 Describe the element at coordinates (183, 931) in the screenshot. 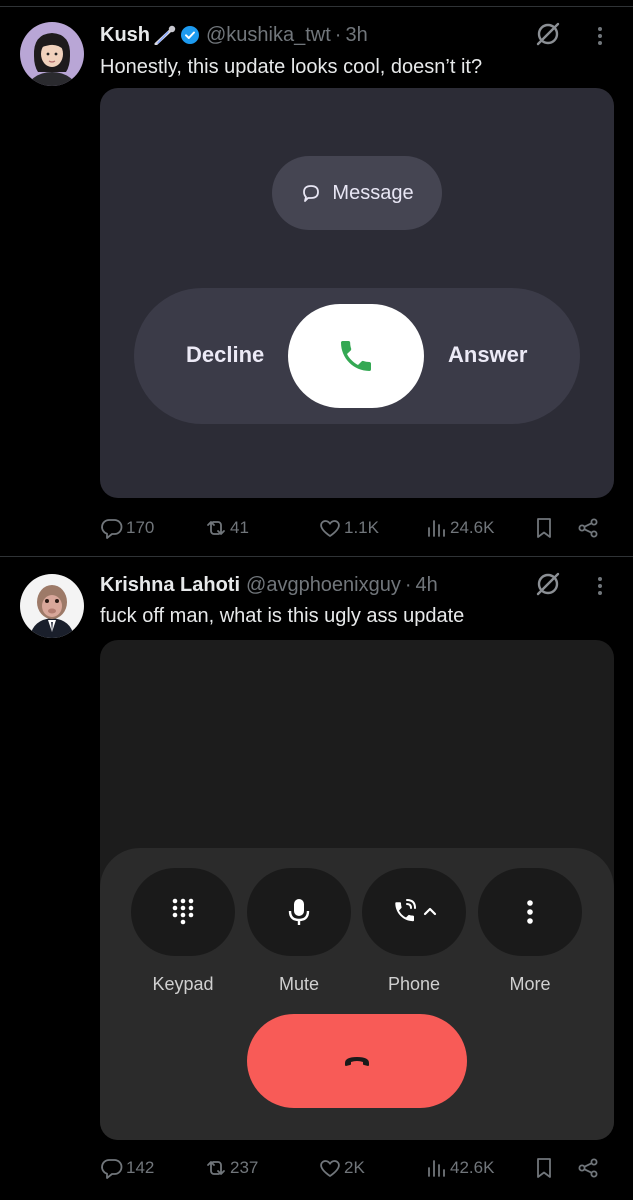

I see `keypad-control: Keypad` at that location.